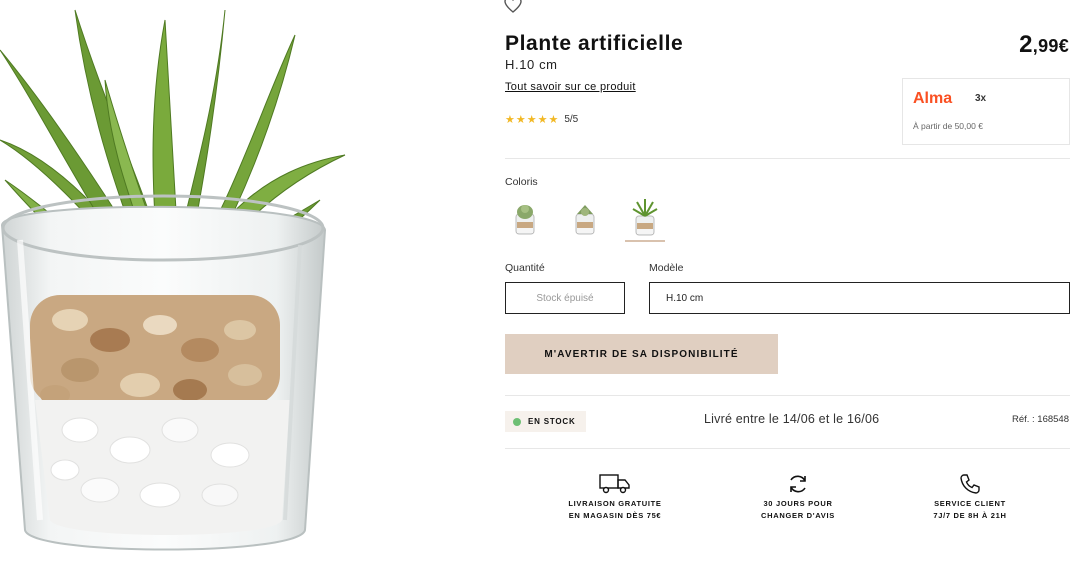  I want to click on quantity-field: Stock épuisé, so click(565, 298).